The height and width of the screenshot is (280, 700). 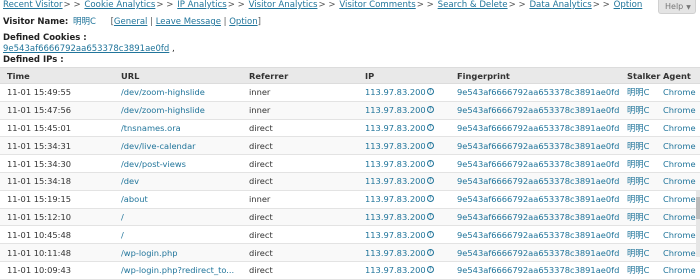 I want to click on fingerprint-cell: 9e543af6666792aa653378c3891ae0fd, so click(x=535, y=235).